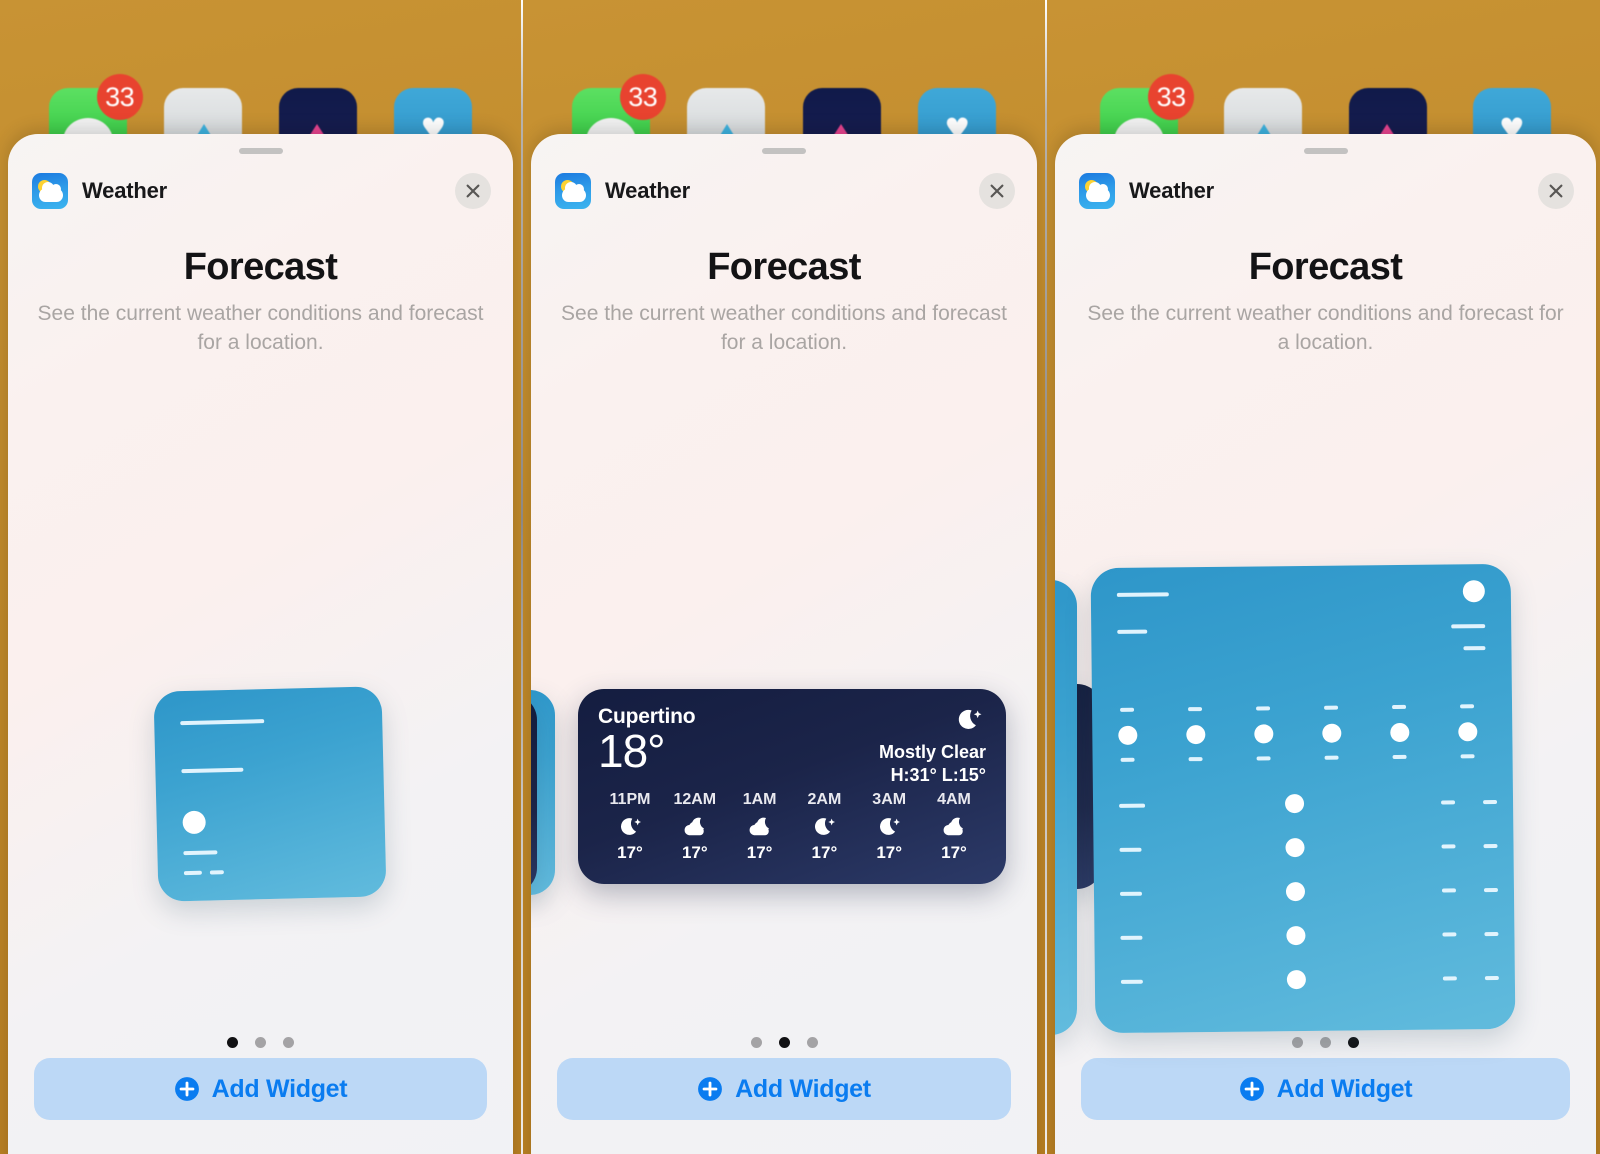 The width and height of the screenshot is (1600, 1154). Describe the element at coordinates (938, 775) in the screenshot. I see `weather-high-low: H:31° L:15°` at that location.